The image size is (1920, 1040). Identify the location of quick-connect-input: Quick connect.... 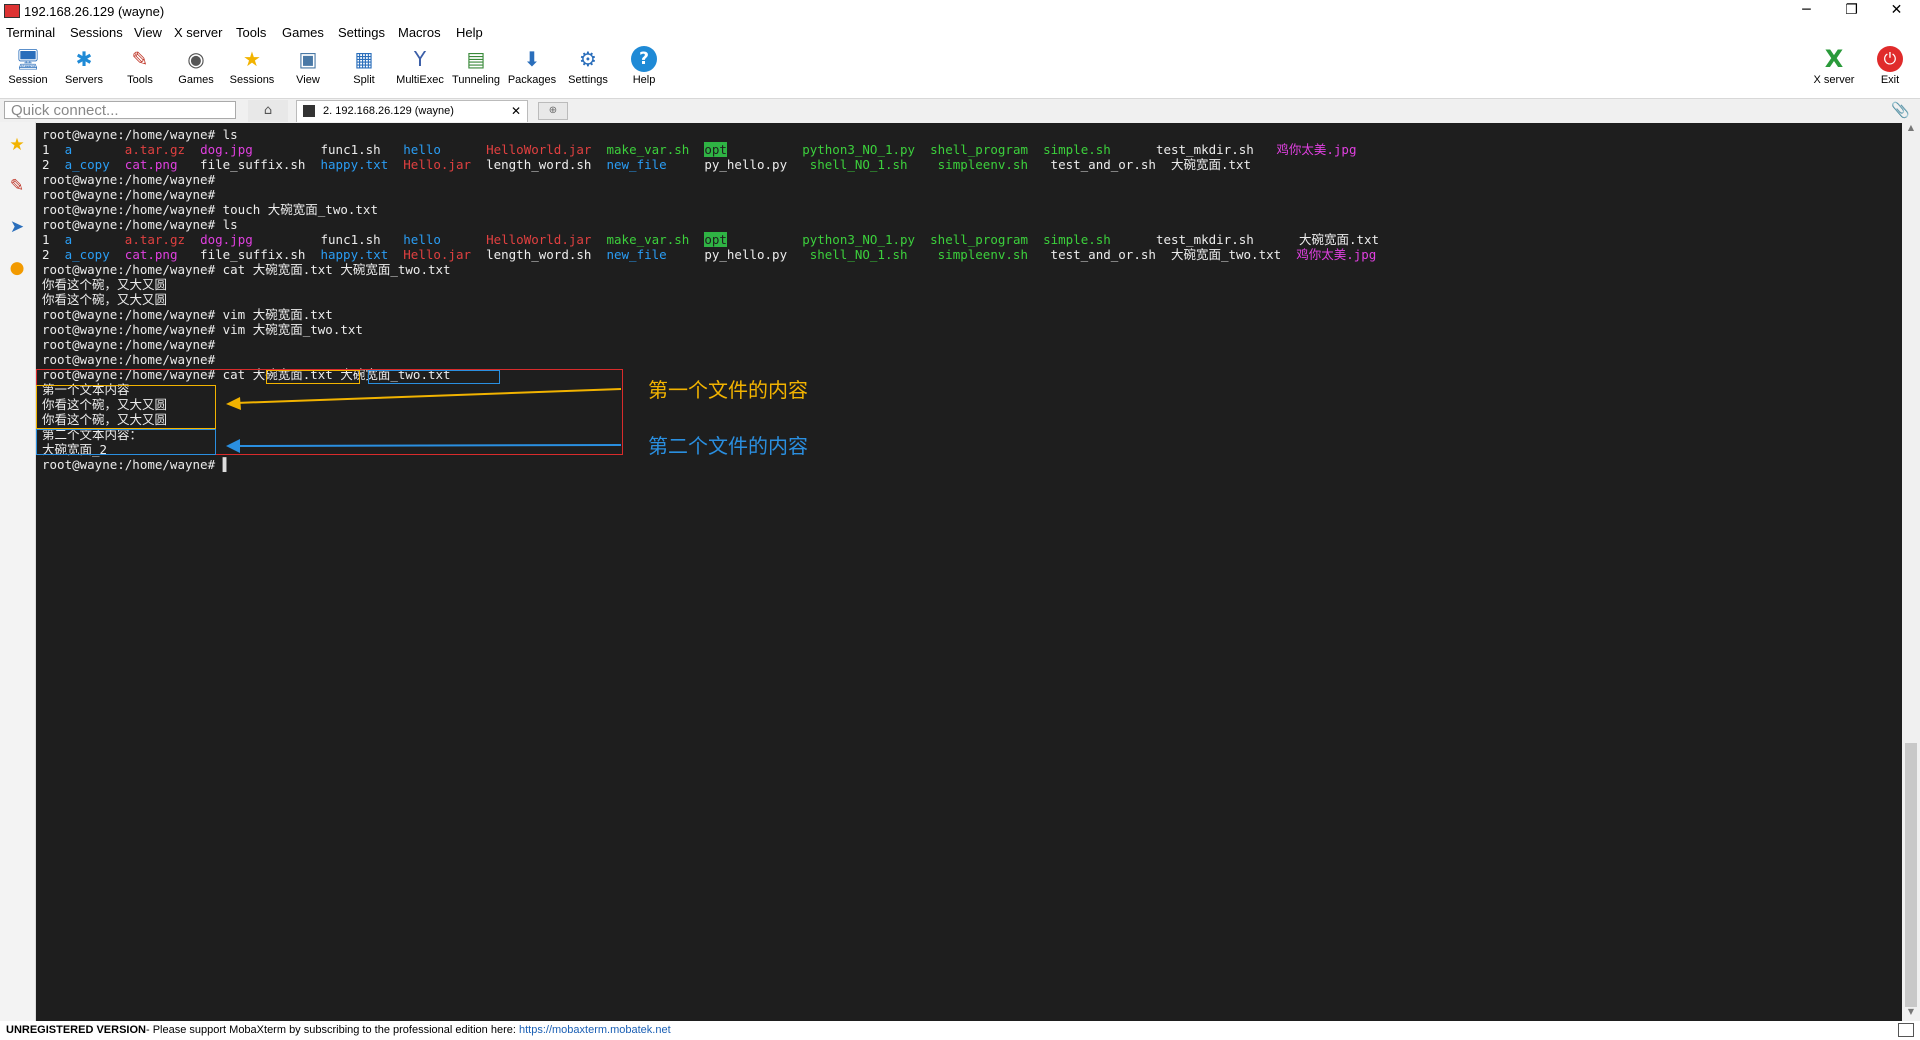
(120, 110).